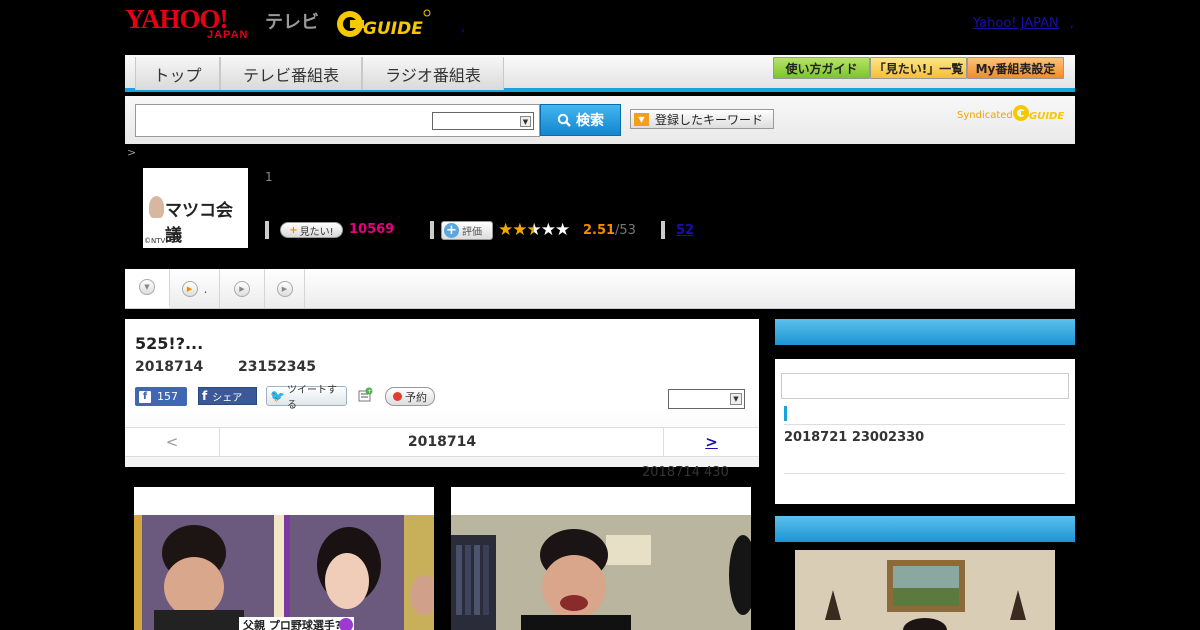 This screenshot has width=1200, height=630. I want to click on sidebar-search-input, so click(925, 386).